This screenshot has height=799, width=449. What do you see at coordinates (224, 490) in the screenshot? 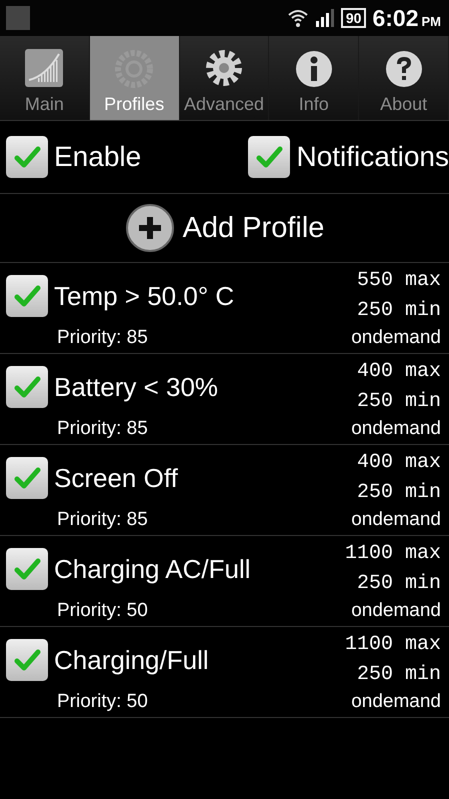
I see `profile-item: Screen Off 400 max 250 min Priority: 85 ondemand` at bounding box center [224, 490].